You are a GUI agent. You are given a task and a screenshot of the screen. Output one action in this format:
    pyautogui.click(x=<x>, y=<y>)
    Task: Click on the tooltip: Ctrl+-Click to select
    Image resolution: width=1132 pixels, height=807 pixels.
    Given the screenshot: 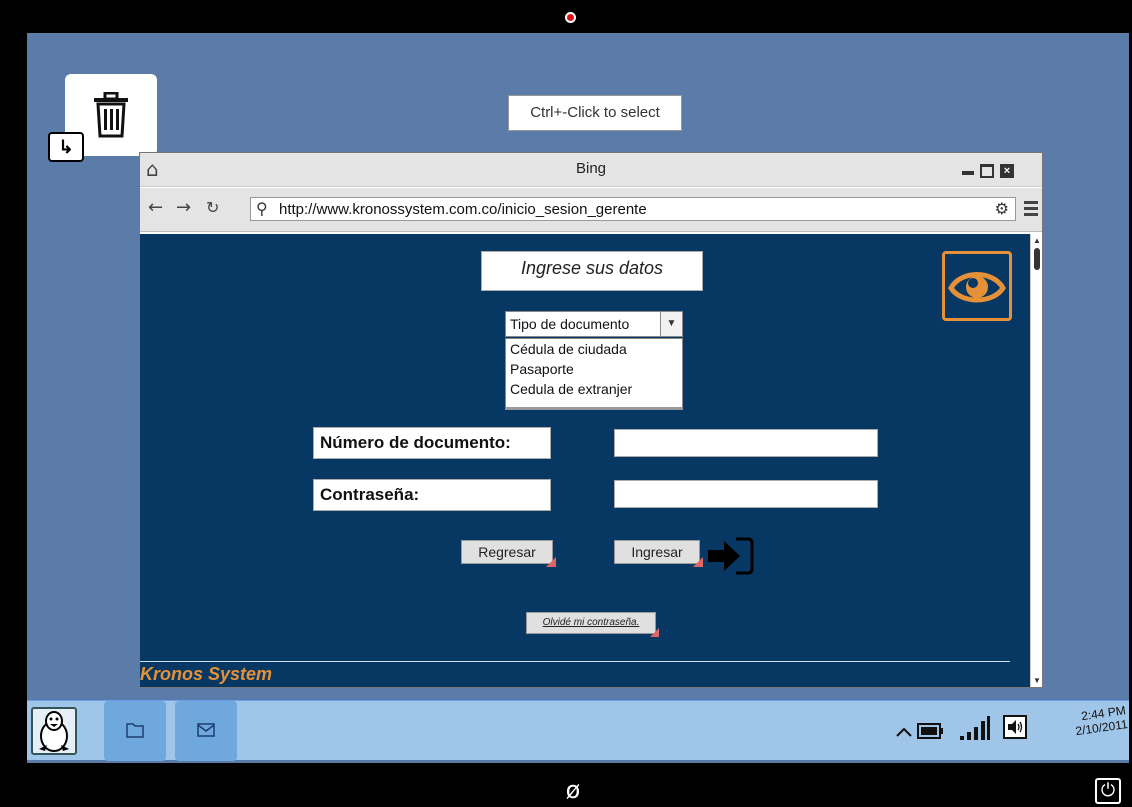 What is the action you would take?
    pyautogui.click(x=595, y=113)
    